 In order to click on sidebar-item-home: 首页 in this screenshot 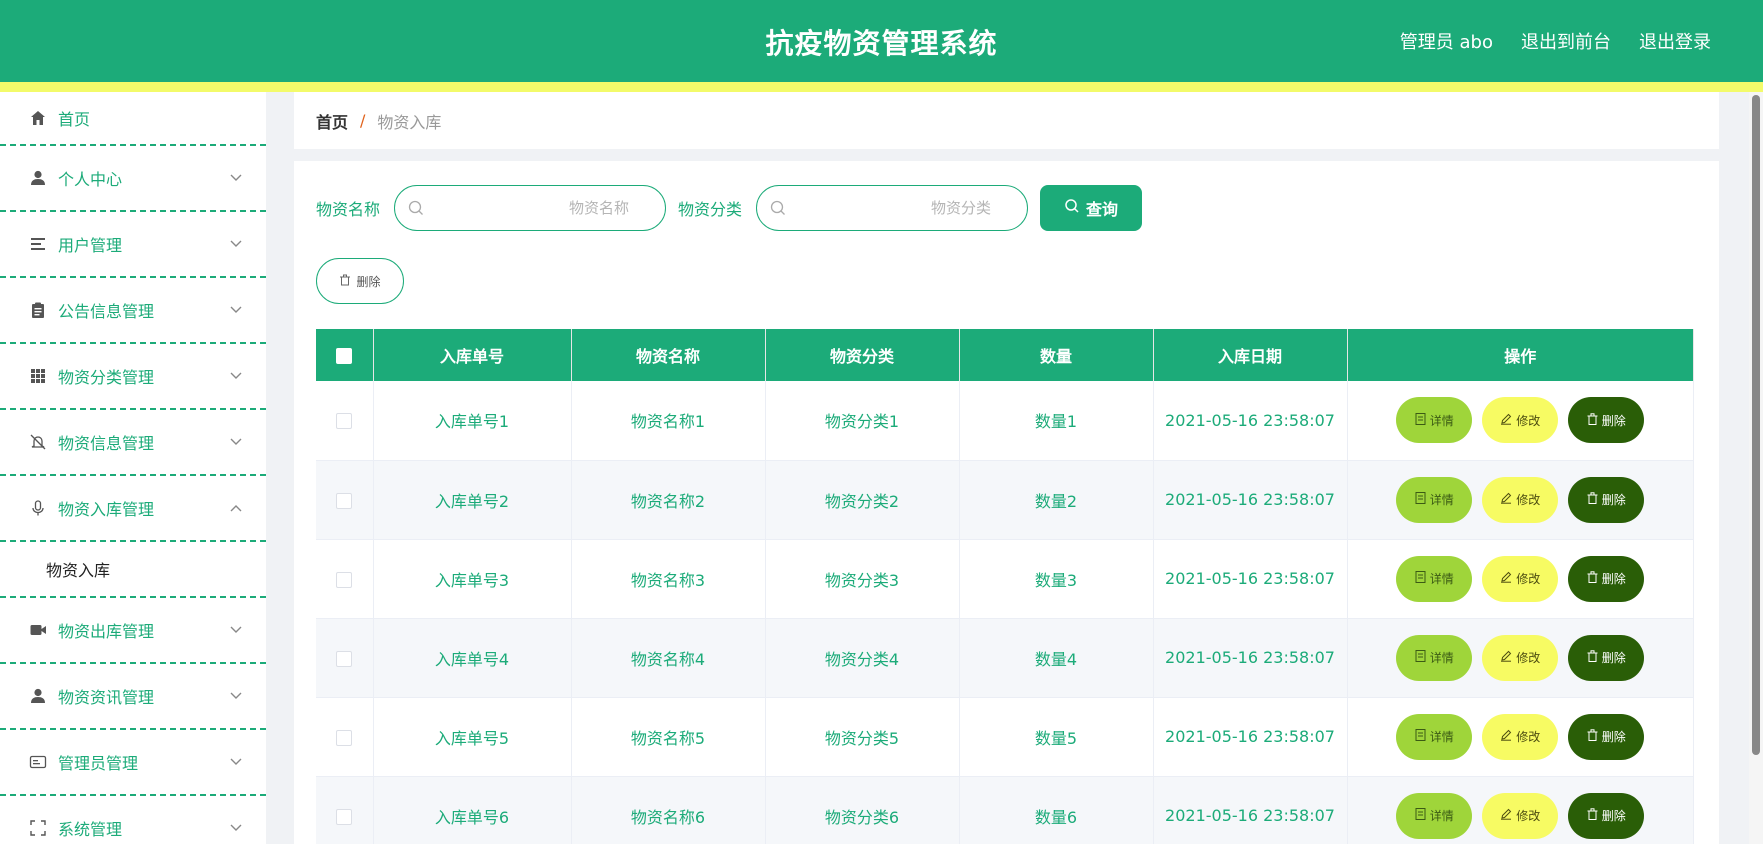, I will do `click(133, 119)`.